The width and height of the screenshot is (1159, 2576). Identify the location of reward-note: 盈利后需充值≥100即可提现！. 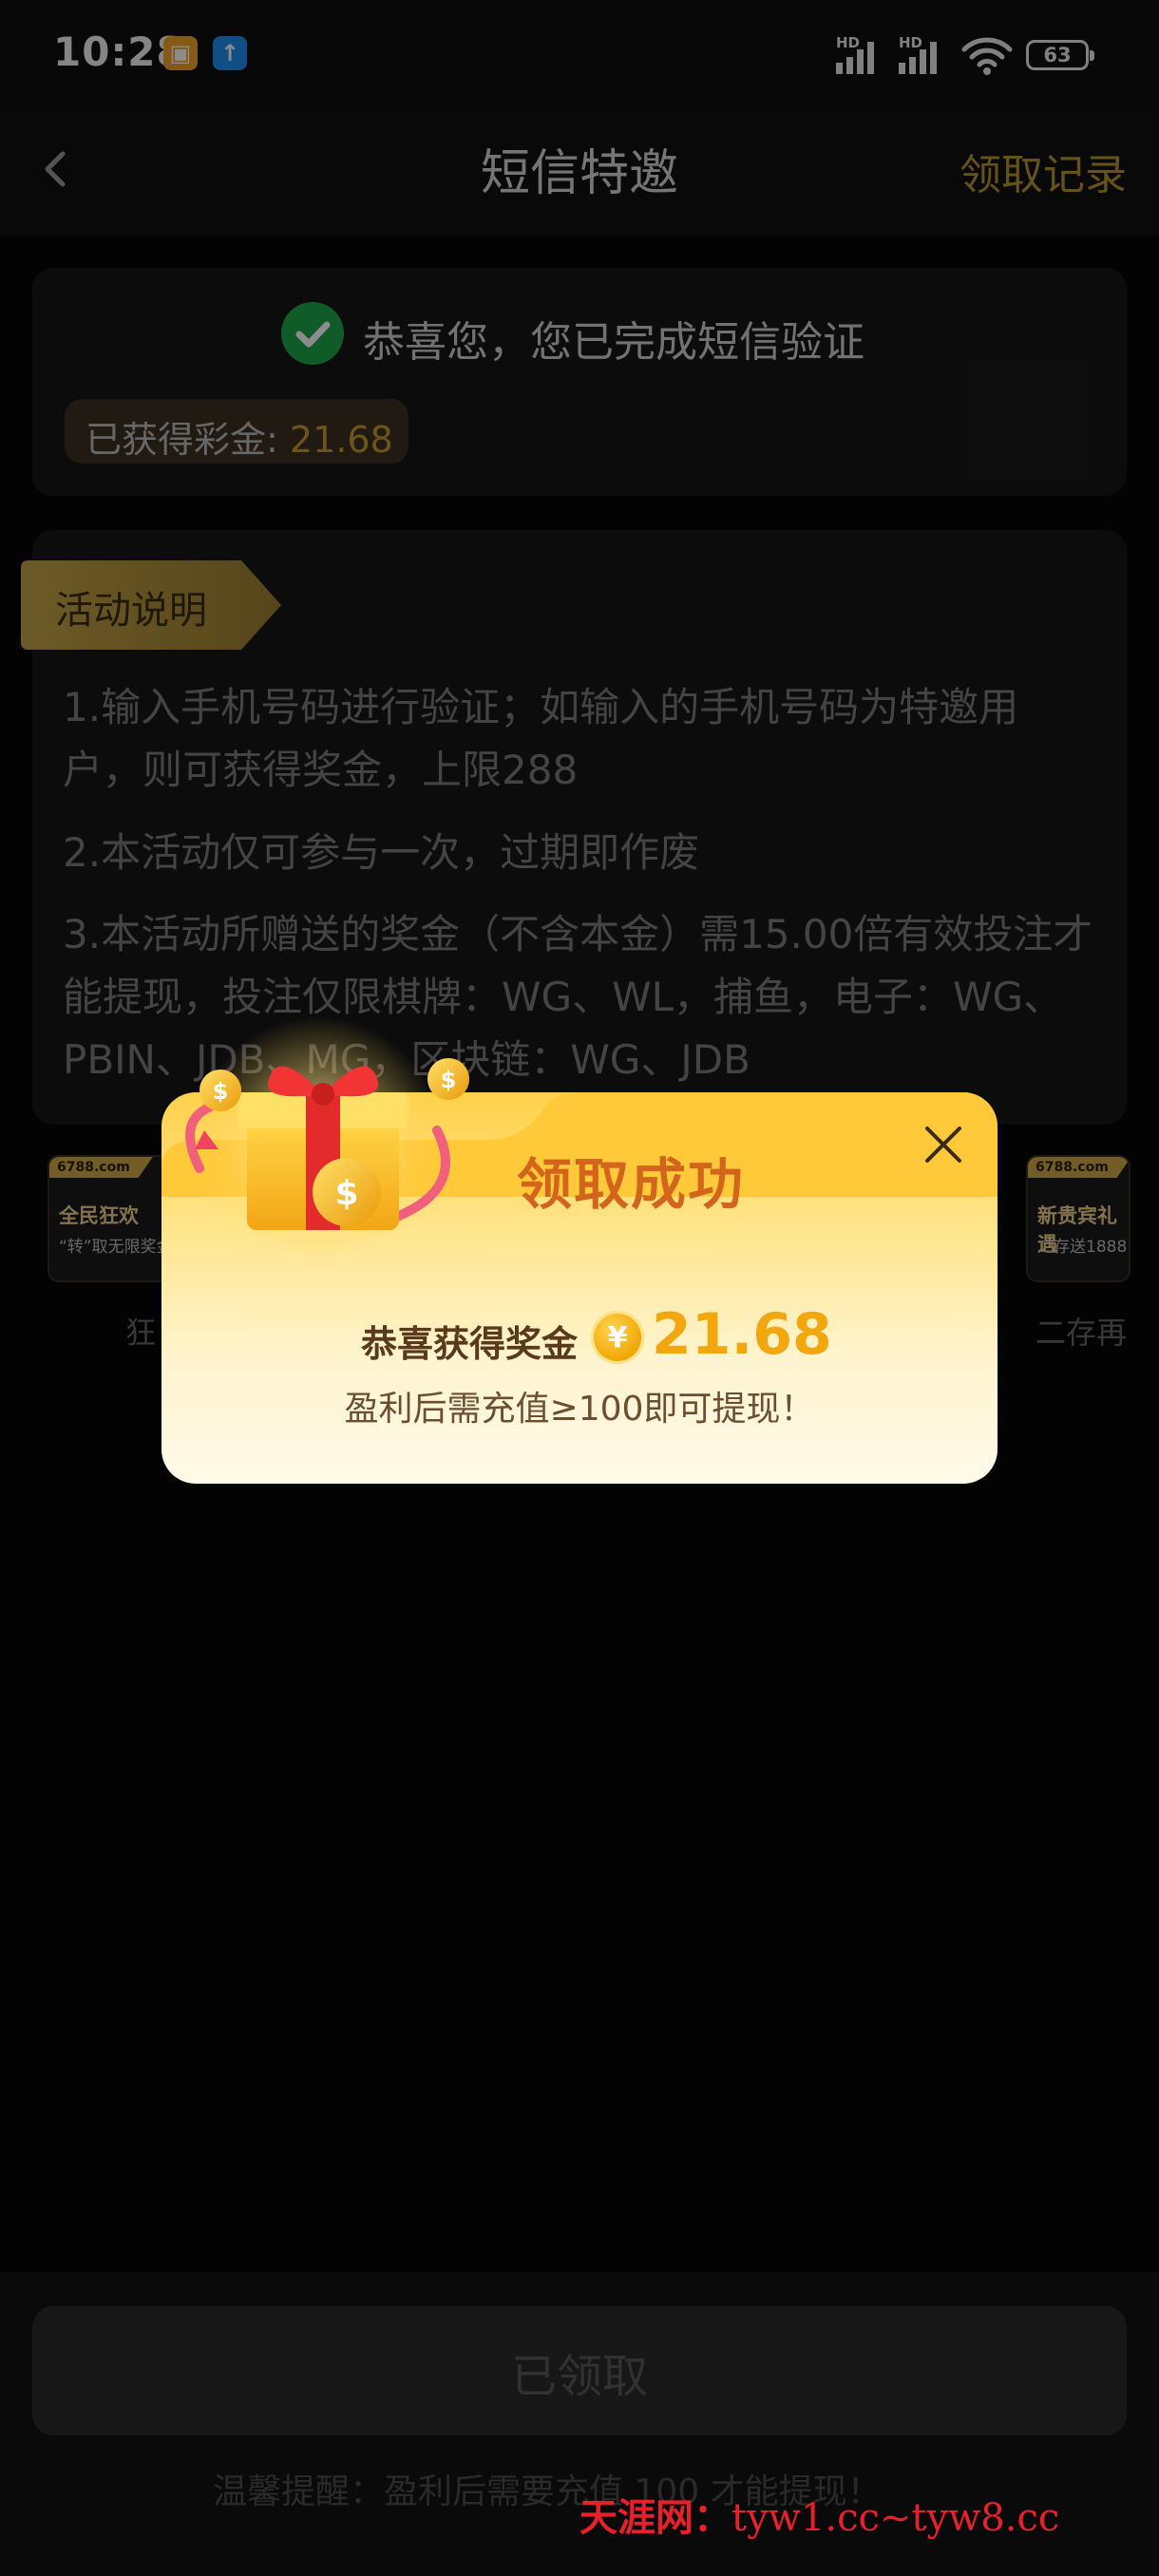
(579, 1409).